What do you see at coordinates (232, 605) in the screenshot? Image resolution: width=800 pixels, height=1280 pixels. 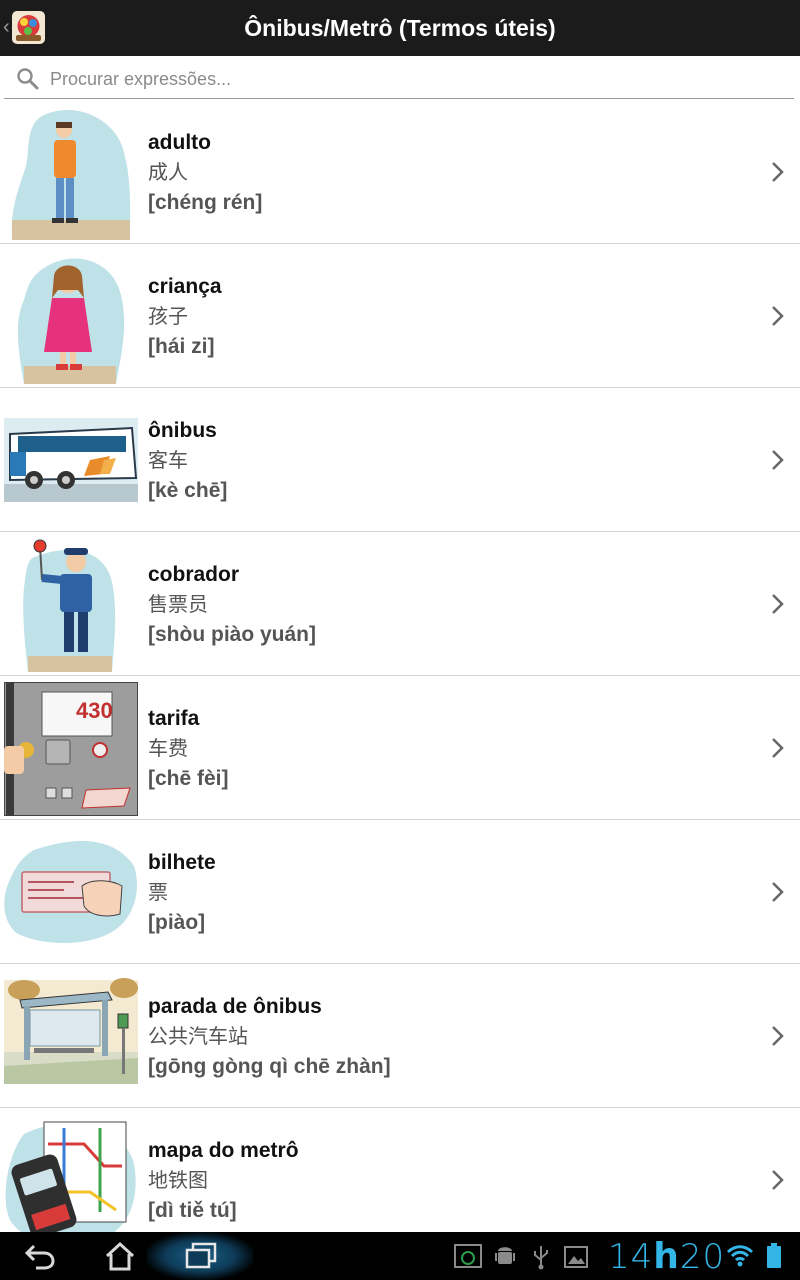 I see `item-text: cobrador 售票员 [shòu piào yuán]` at bounding box center [232, 605].